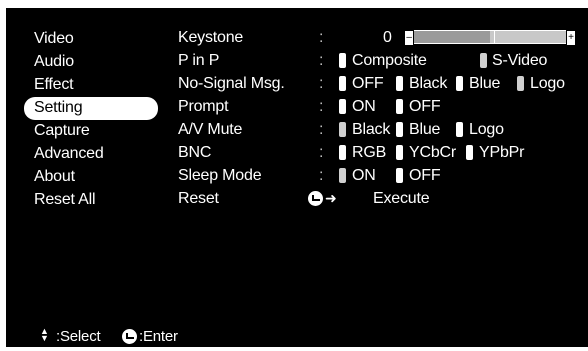 Image resolution: width=588 pixels, height=351 pixels. What do you see at coordinates (94, 131) in the screenshot?
I see `menu-item-capture: Capture` at bounding box center [94, 131].